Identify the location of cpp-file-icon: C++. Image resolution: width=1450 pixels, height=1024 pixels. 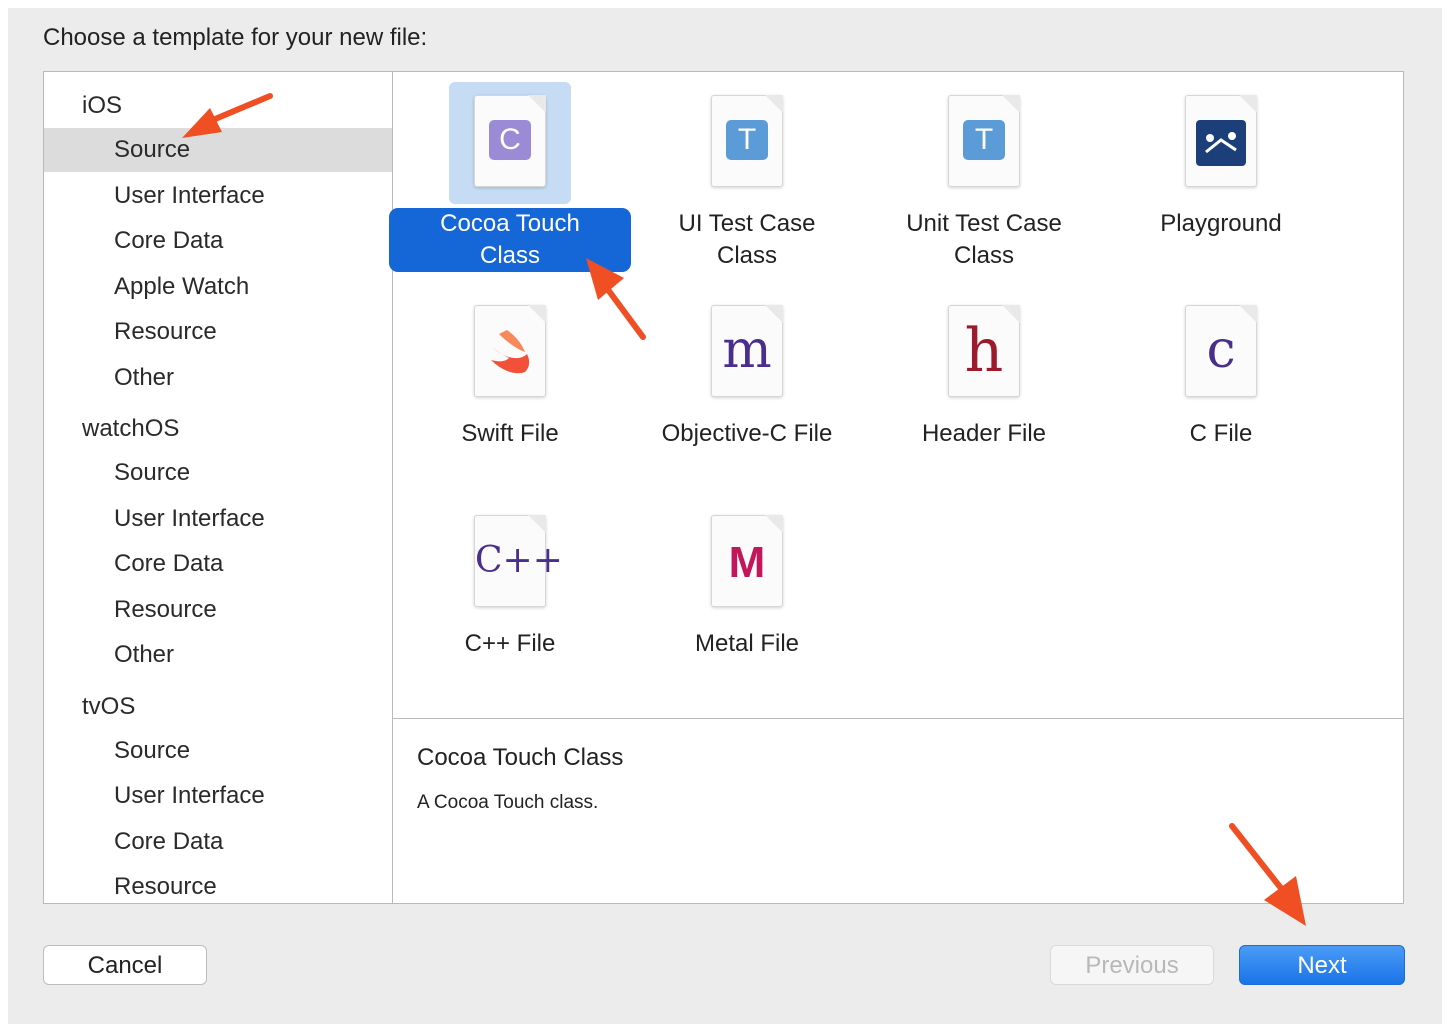
(518, 561).